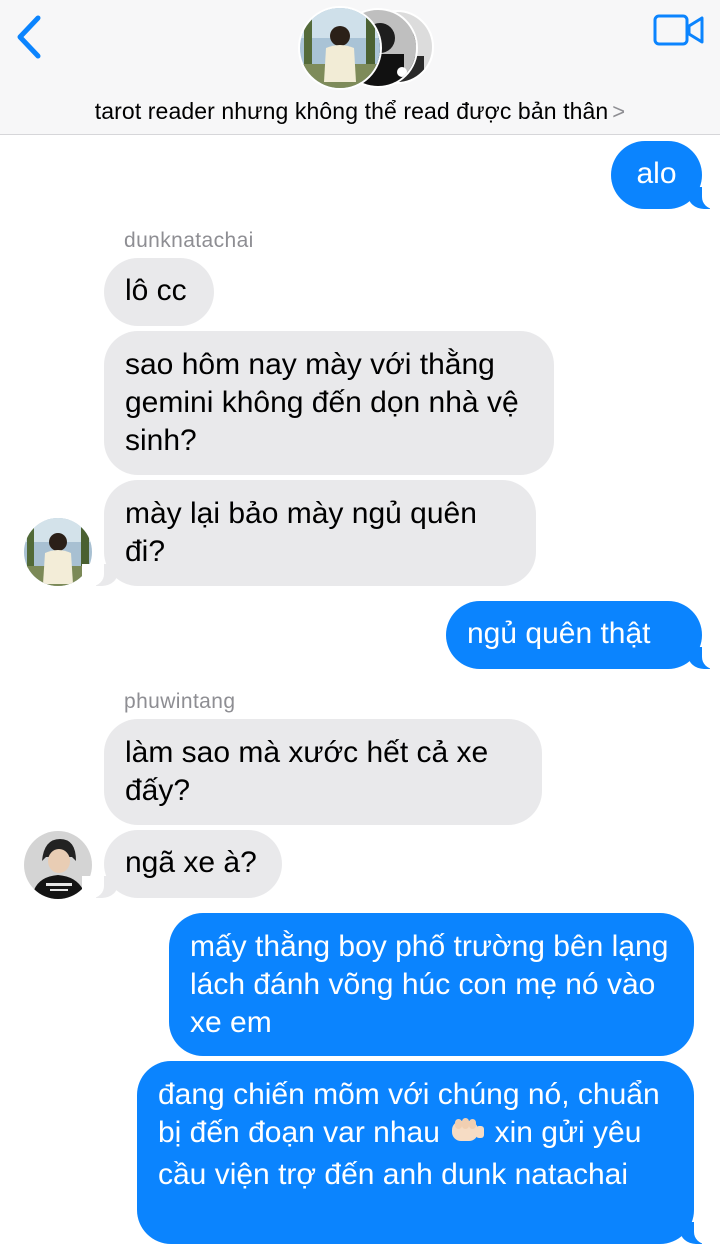 This screenshot has width=720, height=1255. What do you see at coordinates (467, 1136) in the screenshot?
I see `oncoming-fist-emoji` at bounding box center [467, 1136].